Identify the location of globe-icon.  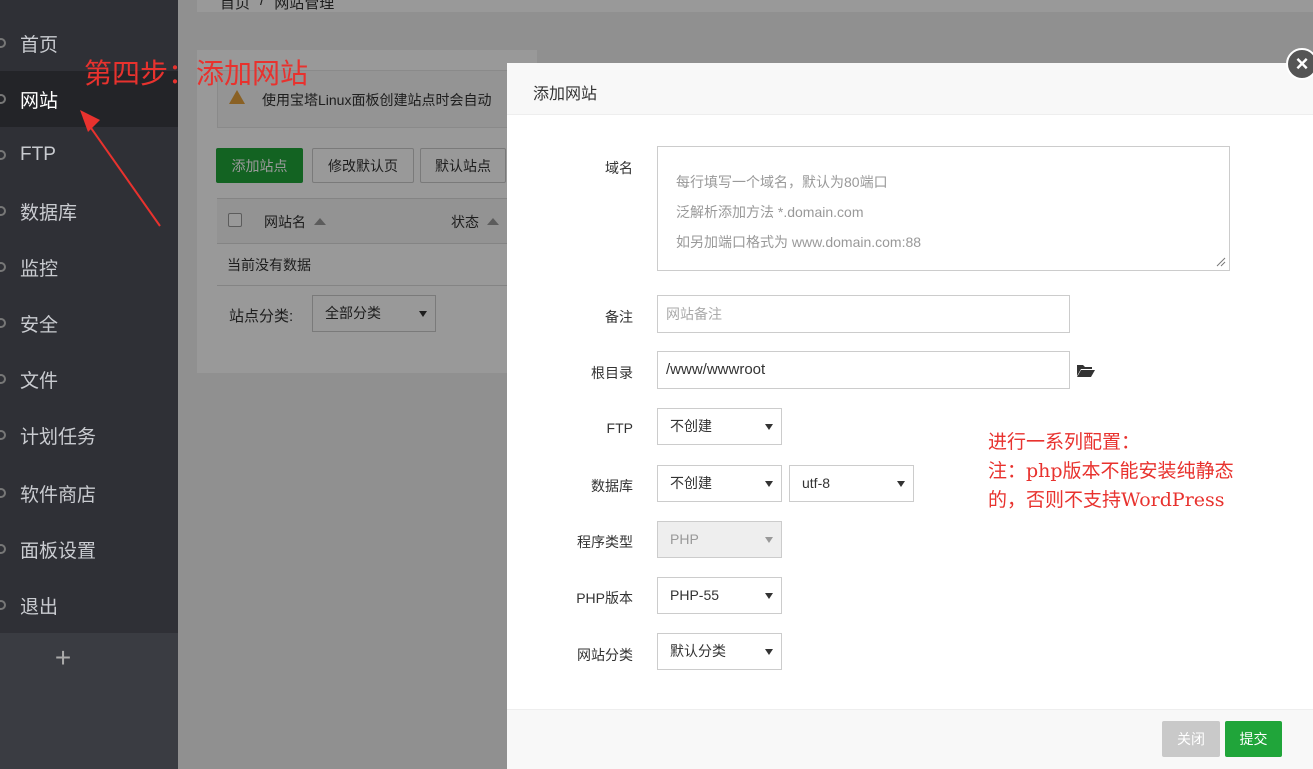
(3, 99).